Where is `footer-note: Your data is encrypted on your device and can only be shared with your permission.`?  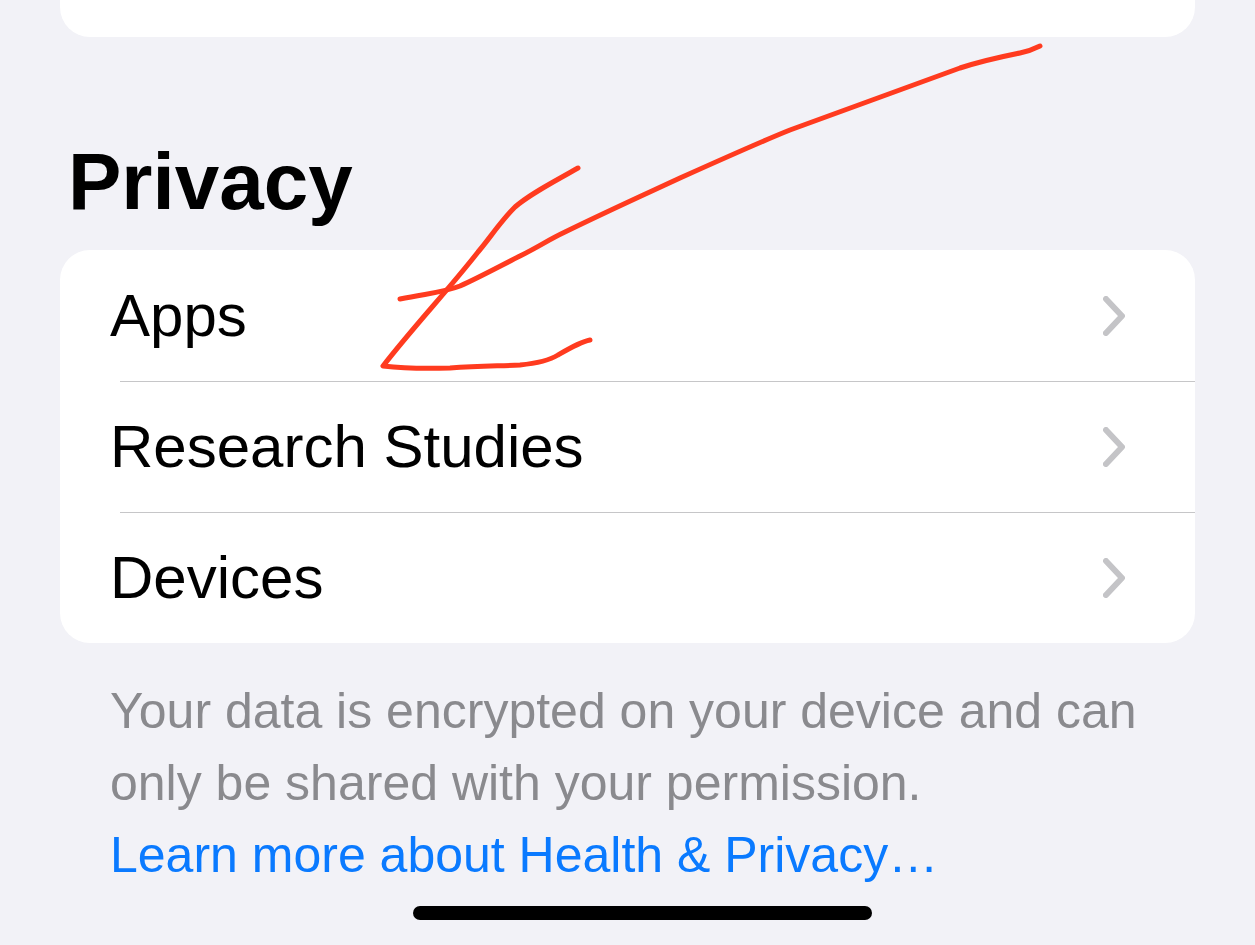
footer-note: Your data is encrypted on your device and can only be shared with your permission. is located at coordinates (624, 747).